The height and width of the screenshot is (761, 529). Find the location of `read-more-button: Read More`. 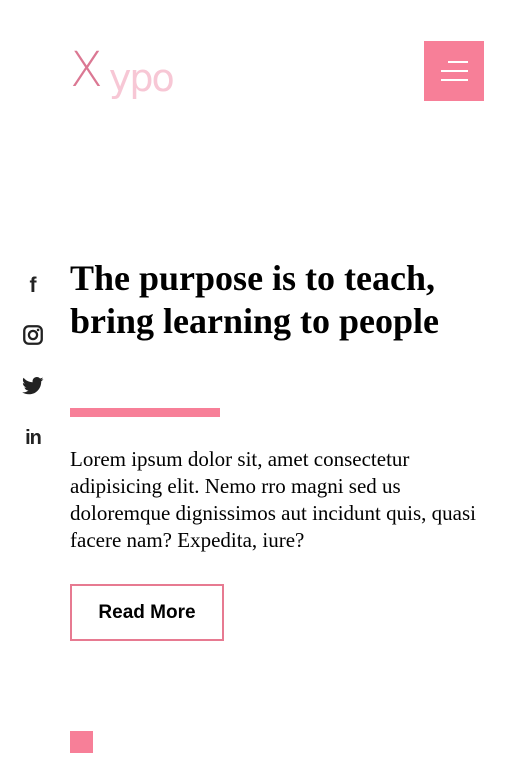

read-more-button: Read More is located at coordinates (147, 612).